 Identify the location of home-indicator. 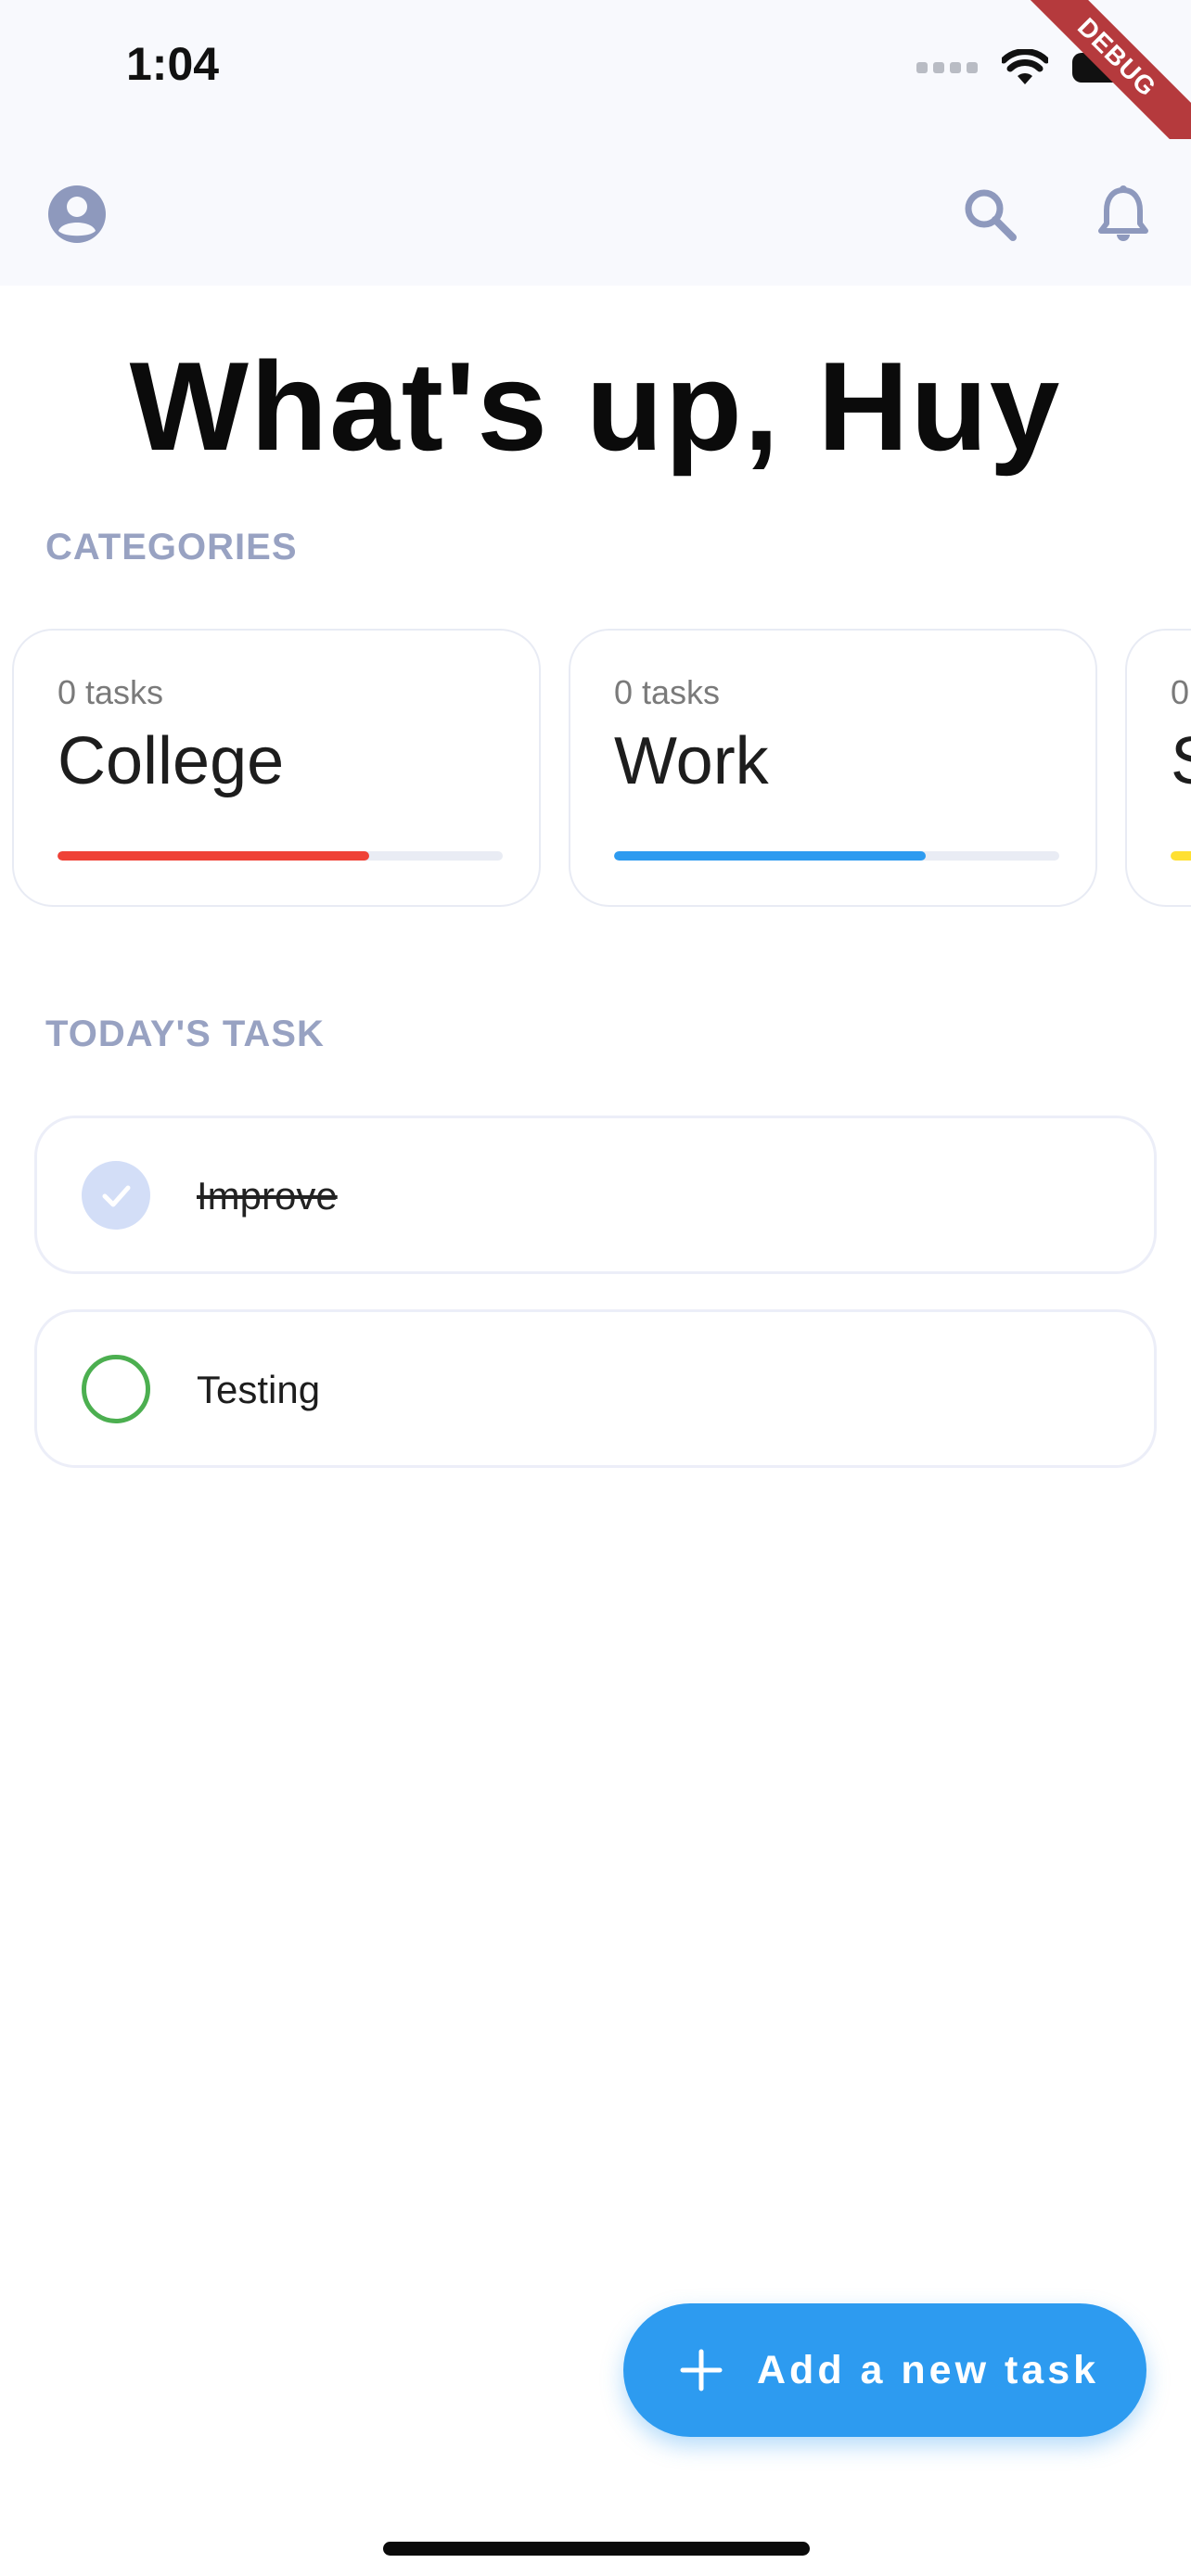
(597, 2549).